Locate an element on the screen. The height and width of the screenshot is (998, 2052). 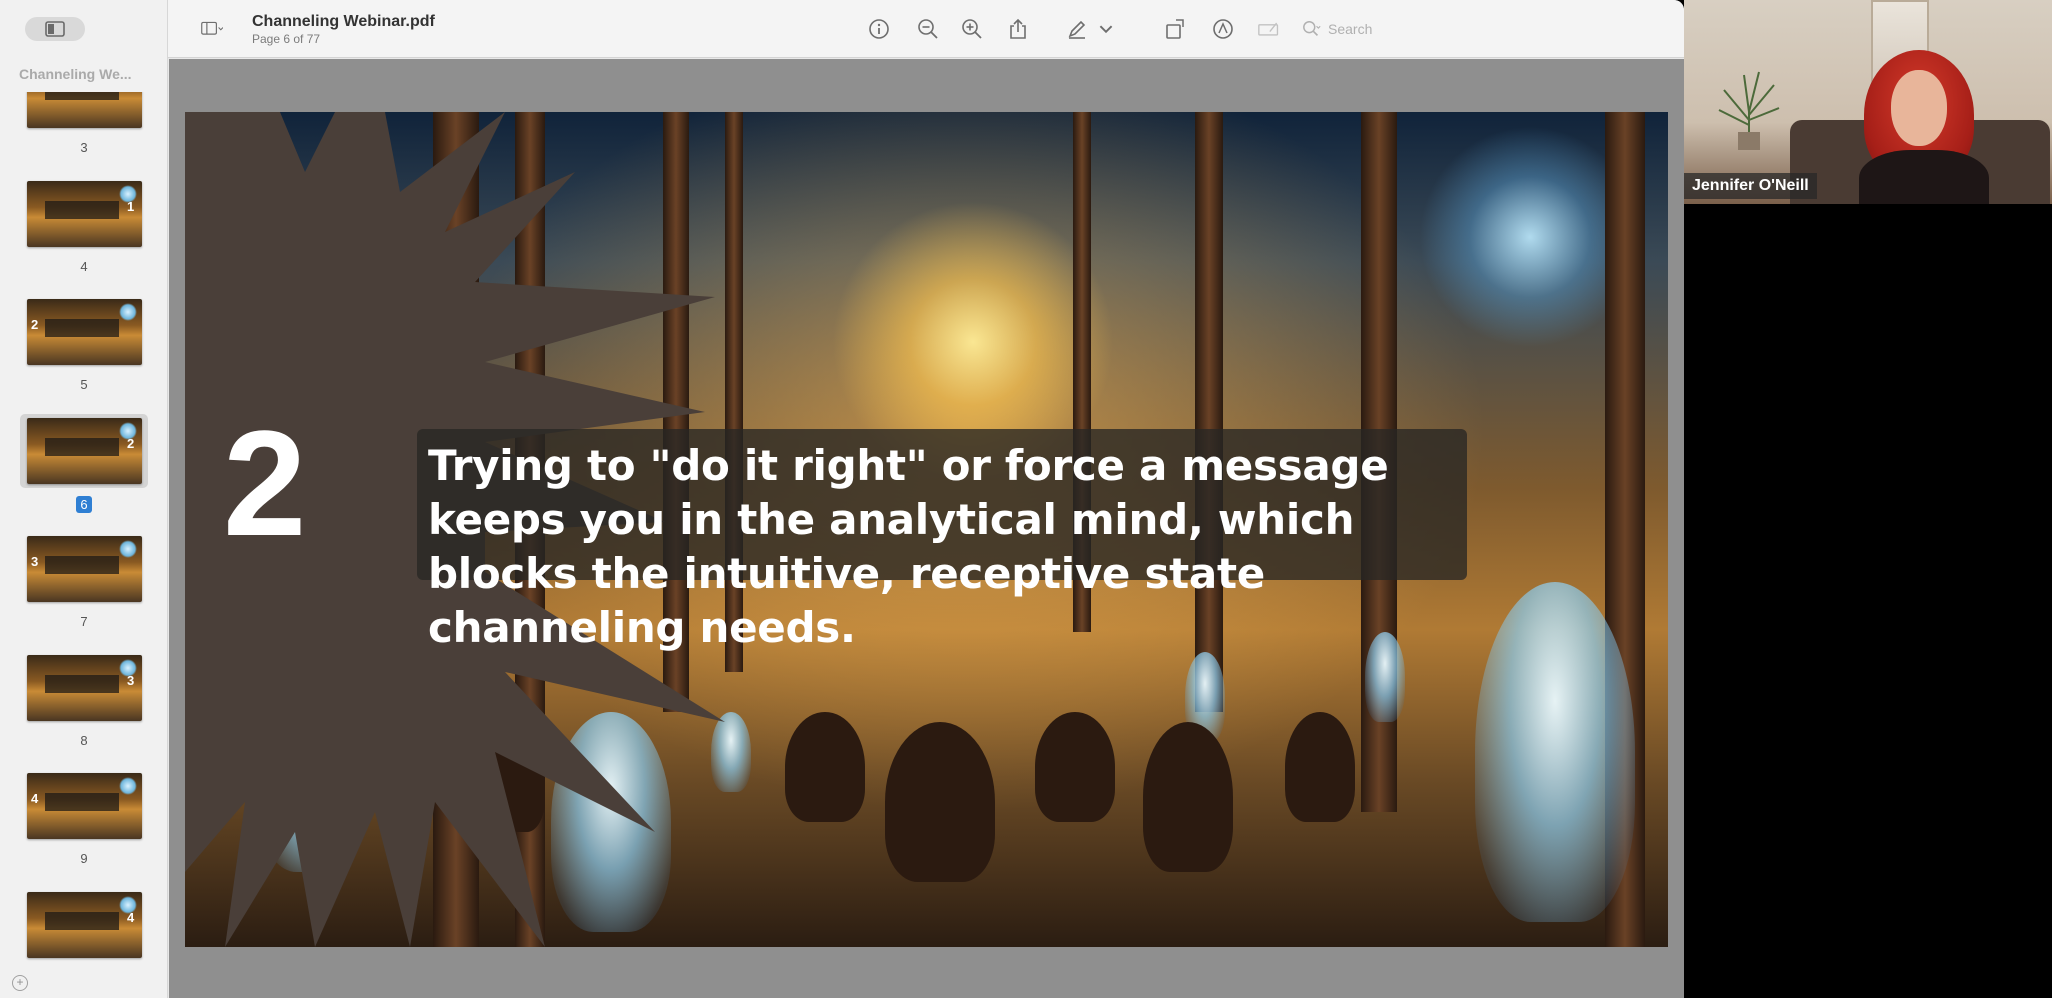
annotate-button is located at coordinates (1223, 29).